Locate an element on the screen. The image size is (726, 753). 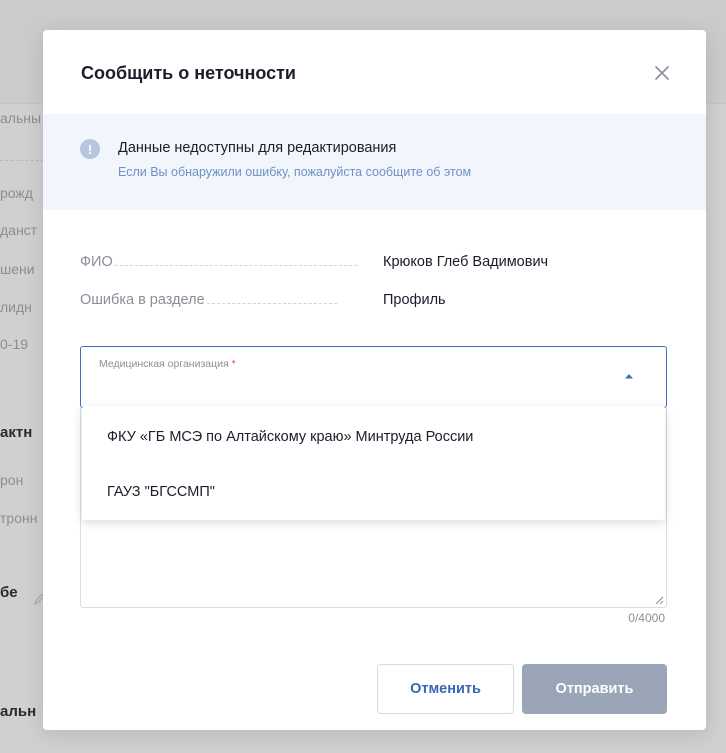
select-label-text: Медицинская организация is located at coordinates (164, 364).